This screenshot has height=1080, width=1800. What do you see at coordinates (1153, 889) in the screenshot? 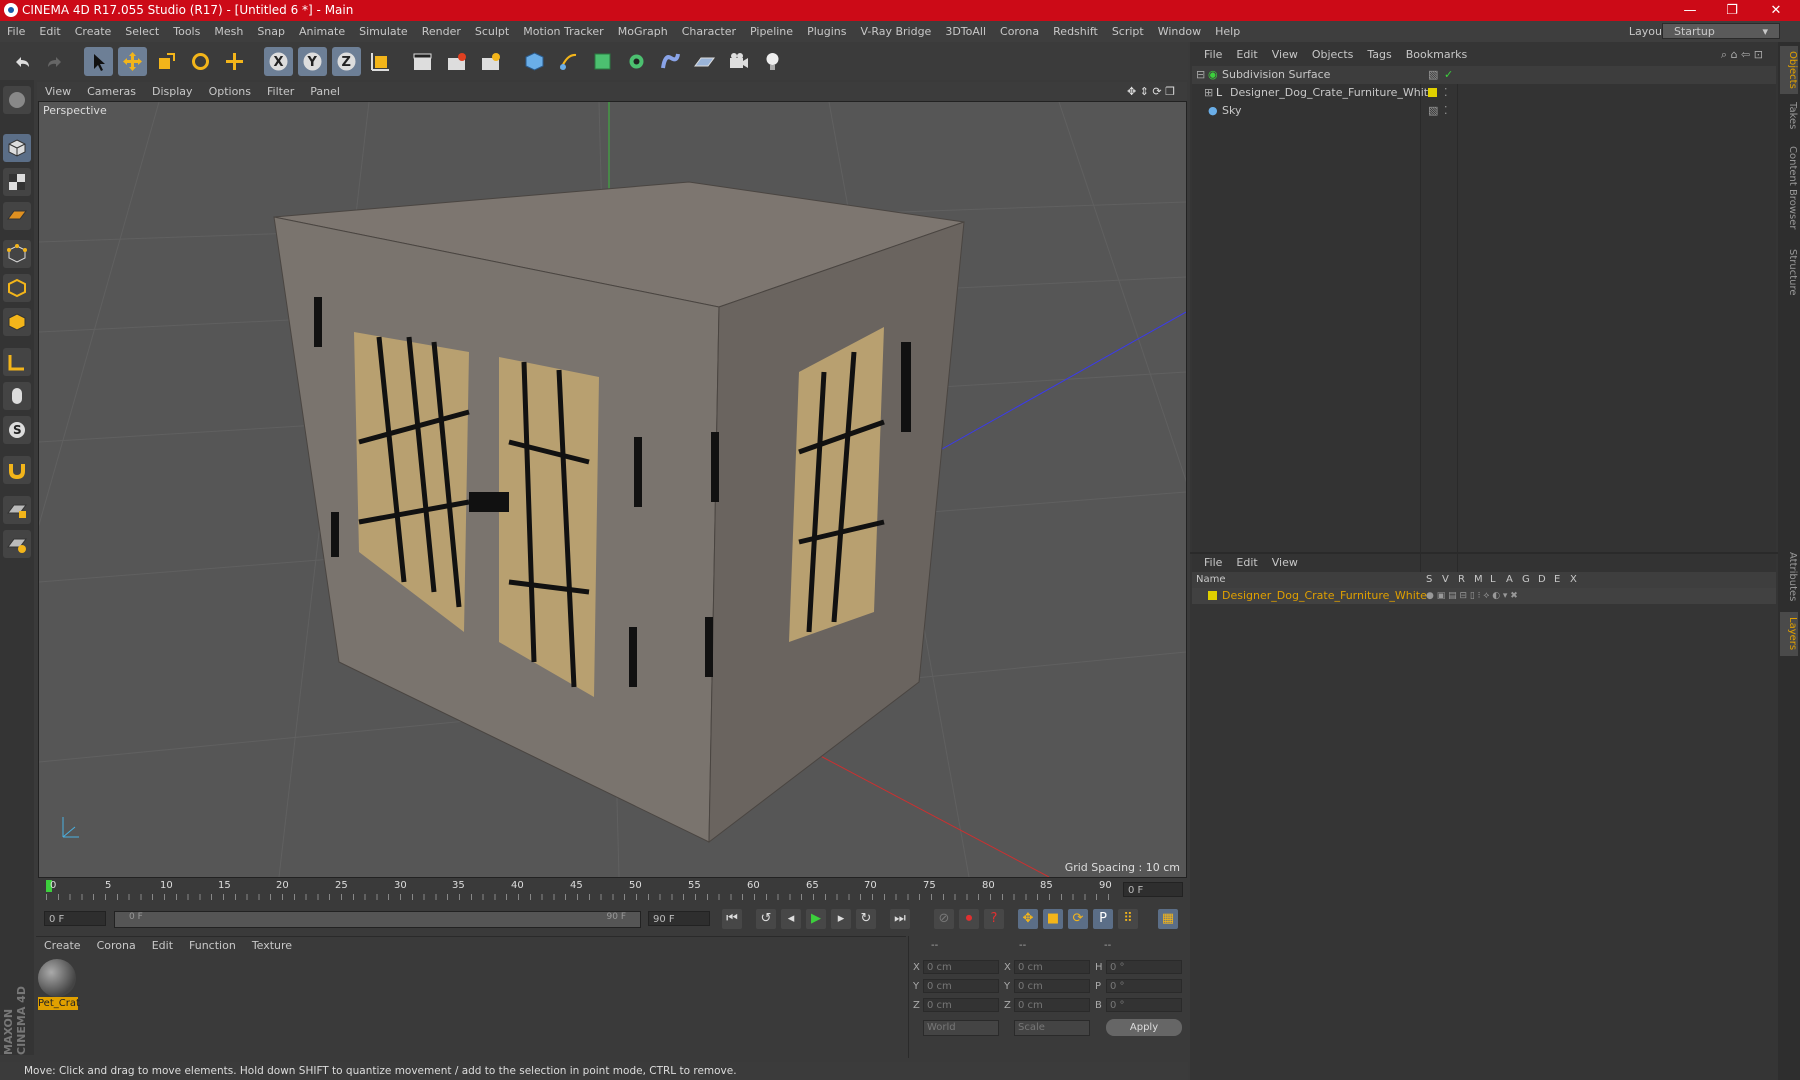
I see `current-frame-field: 0 F` at bounding box center [1153, 889].